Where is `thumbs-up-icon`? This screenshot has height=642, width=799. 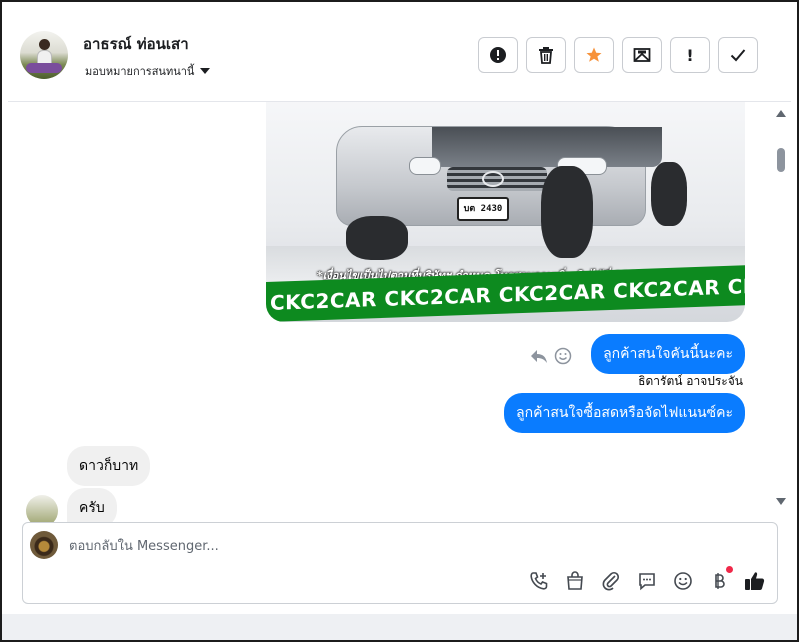
thumbs-up-icon is located at coordinates (755, 581).